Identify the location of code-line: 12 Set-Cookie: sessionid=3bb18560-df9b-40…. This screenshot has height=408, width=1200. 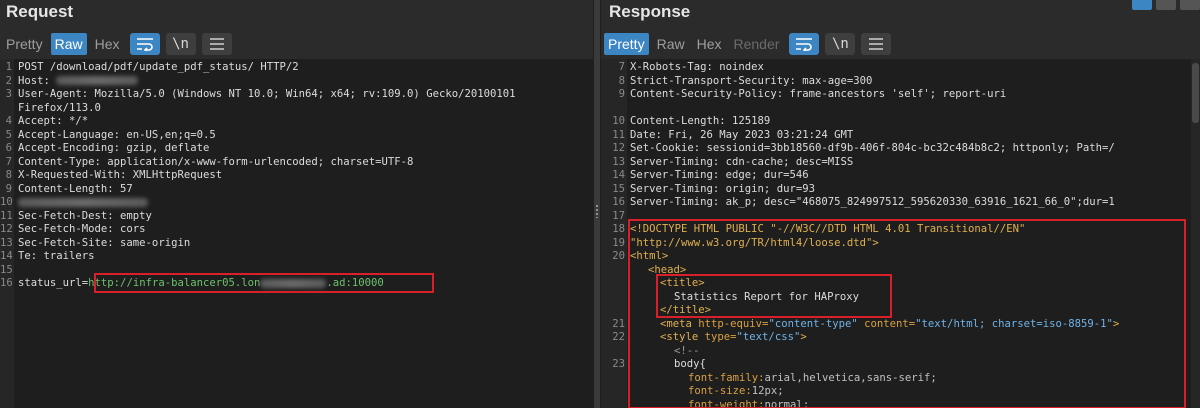
(863, 148).